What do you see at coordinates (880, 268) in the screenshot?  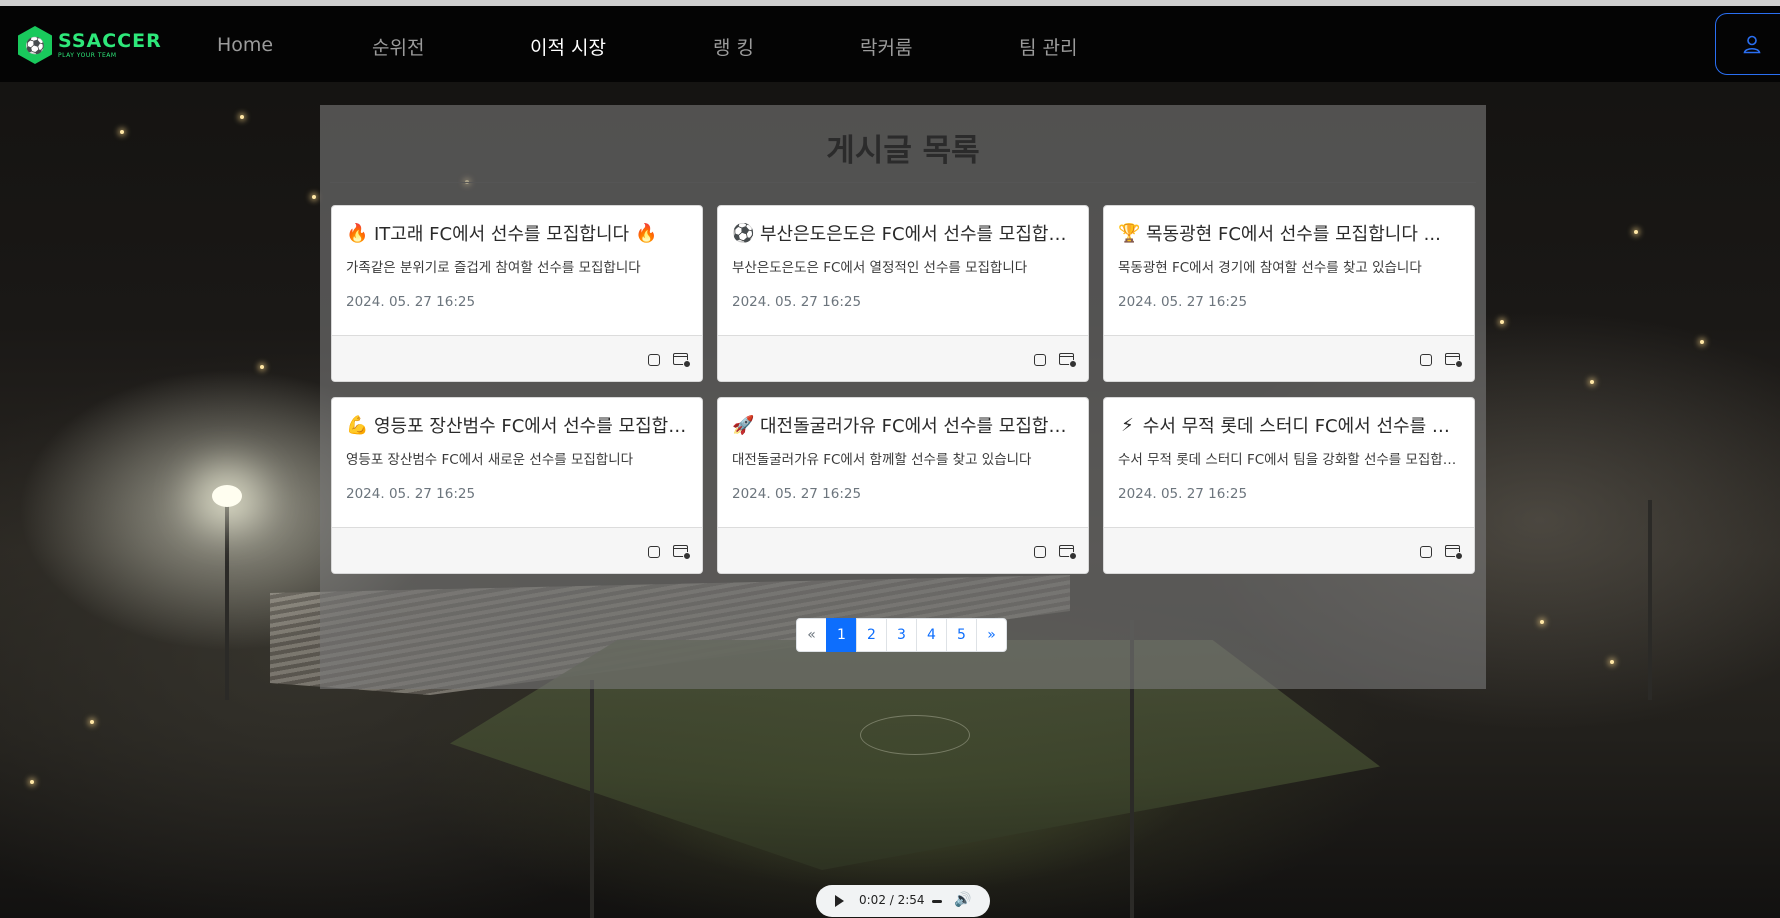 I see `post-summary: 부산은도은도은 FC에서 열정적인 선수를 모집합니다` at bounding box center [880, 268].